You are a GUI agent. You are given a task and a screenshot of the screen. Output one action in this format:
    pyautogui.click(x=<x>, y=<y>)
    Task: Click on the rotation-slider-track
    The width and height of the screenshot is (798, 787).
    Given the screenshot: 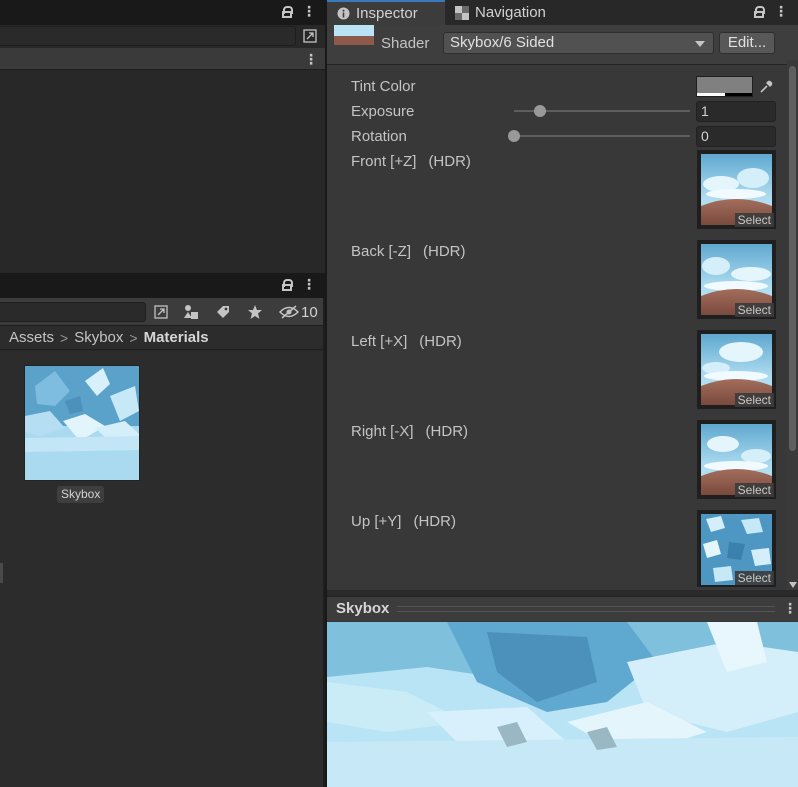 What is the action you would take?
    pyautogui.click(x=602, y=136)
    